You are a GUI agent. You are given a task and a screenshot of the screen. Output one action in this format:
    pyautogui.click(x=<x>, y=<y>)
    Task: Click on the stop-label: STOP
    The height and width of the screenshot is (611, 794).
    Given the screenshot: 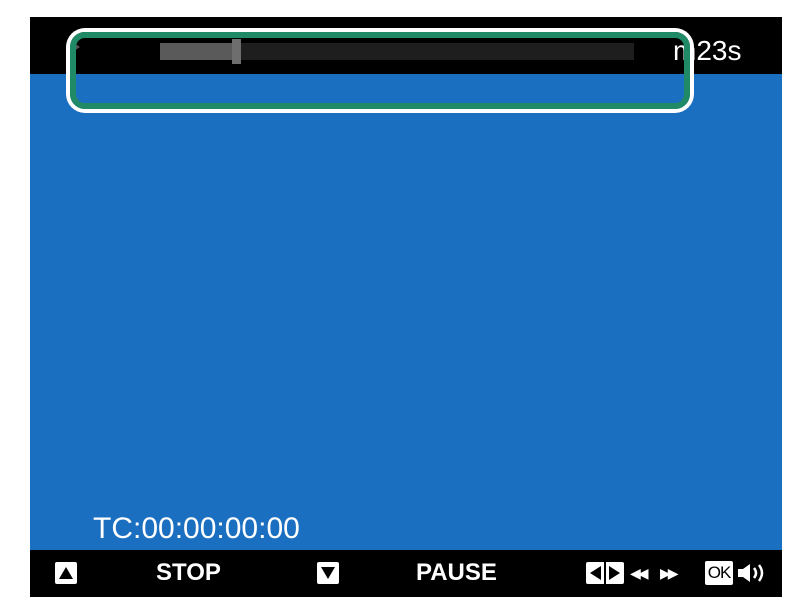 What is the action you would take?
    pyautogui.click(x=188, y=572)
    